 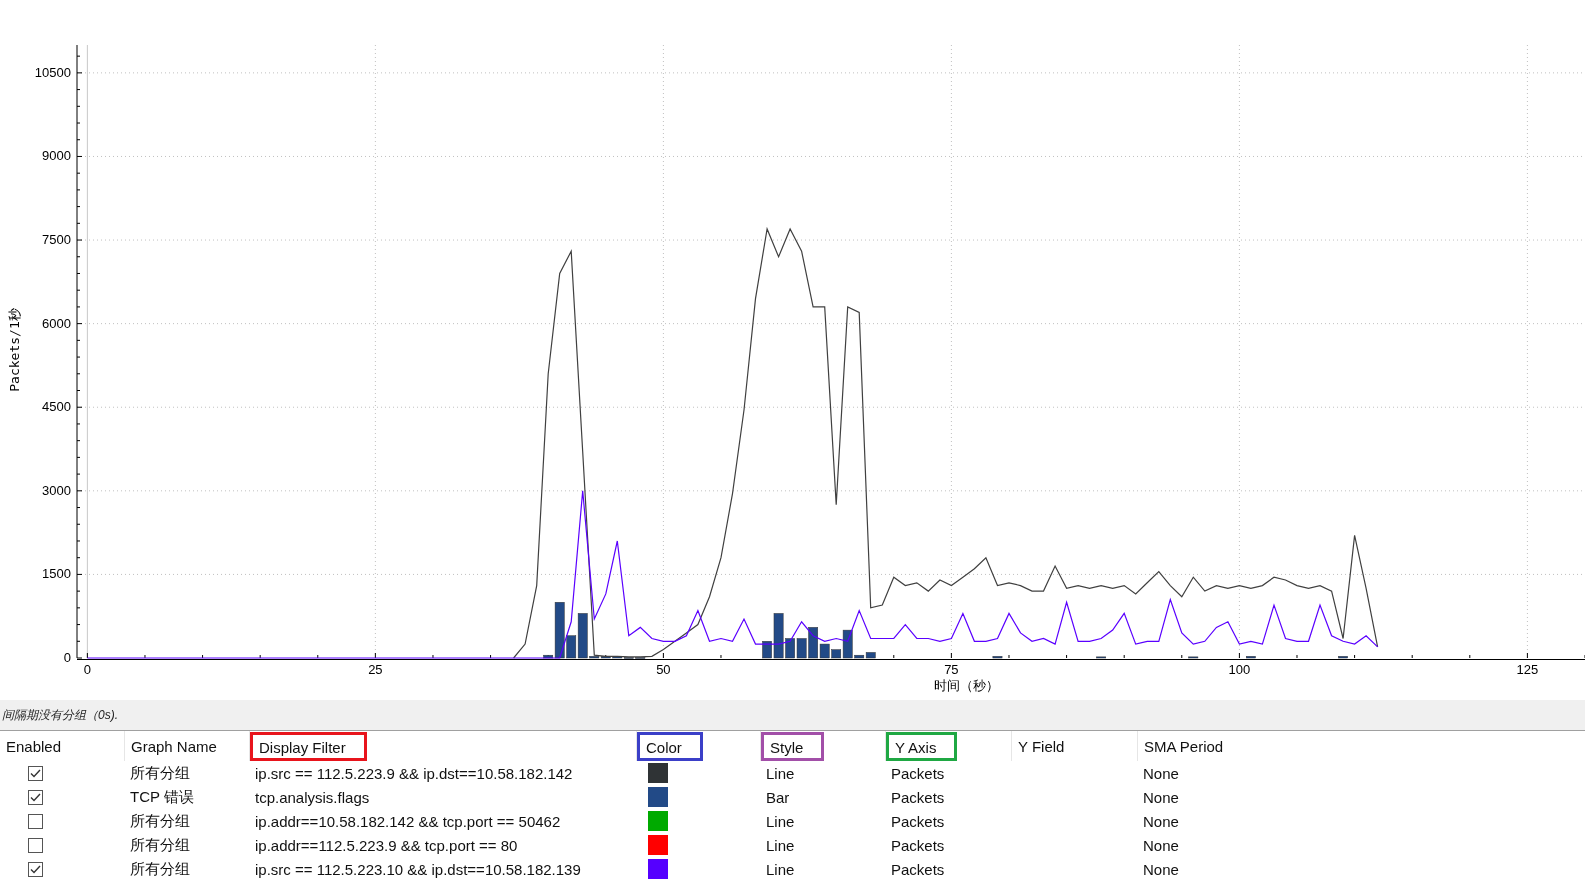 What do you see at coordinates (56, 407) in the screenshot?
I see `tick-label: 4500` at bounding box center [56, 407].